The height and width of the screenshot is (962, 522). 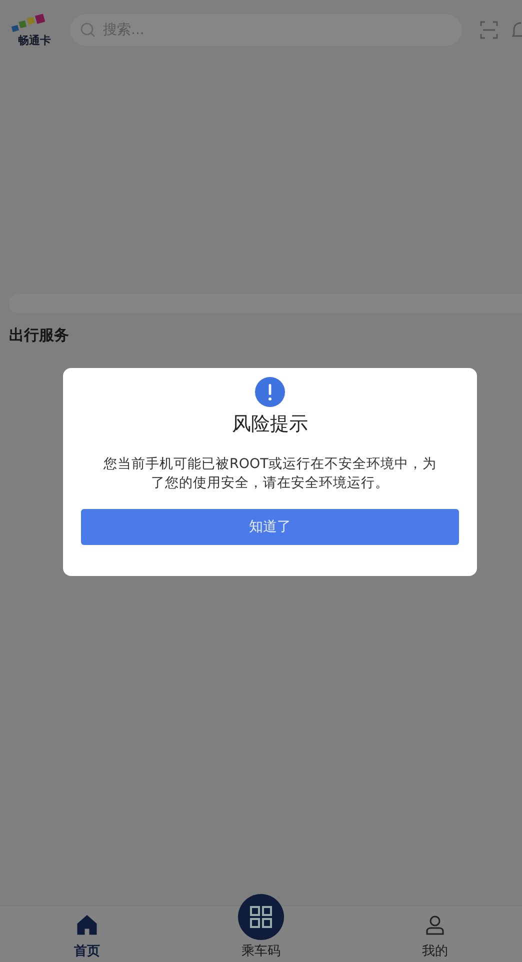 What do you see at coordinates (270, 527) in the screenshot?
I see `confirm-button: 知道了` at bounding box center [270, 527].